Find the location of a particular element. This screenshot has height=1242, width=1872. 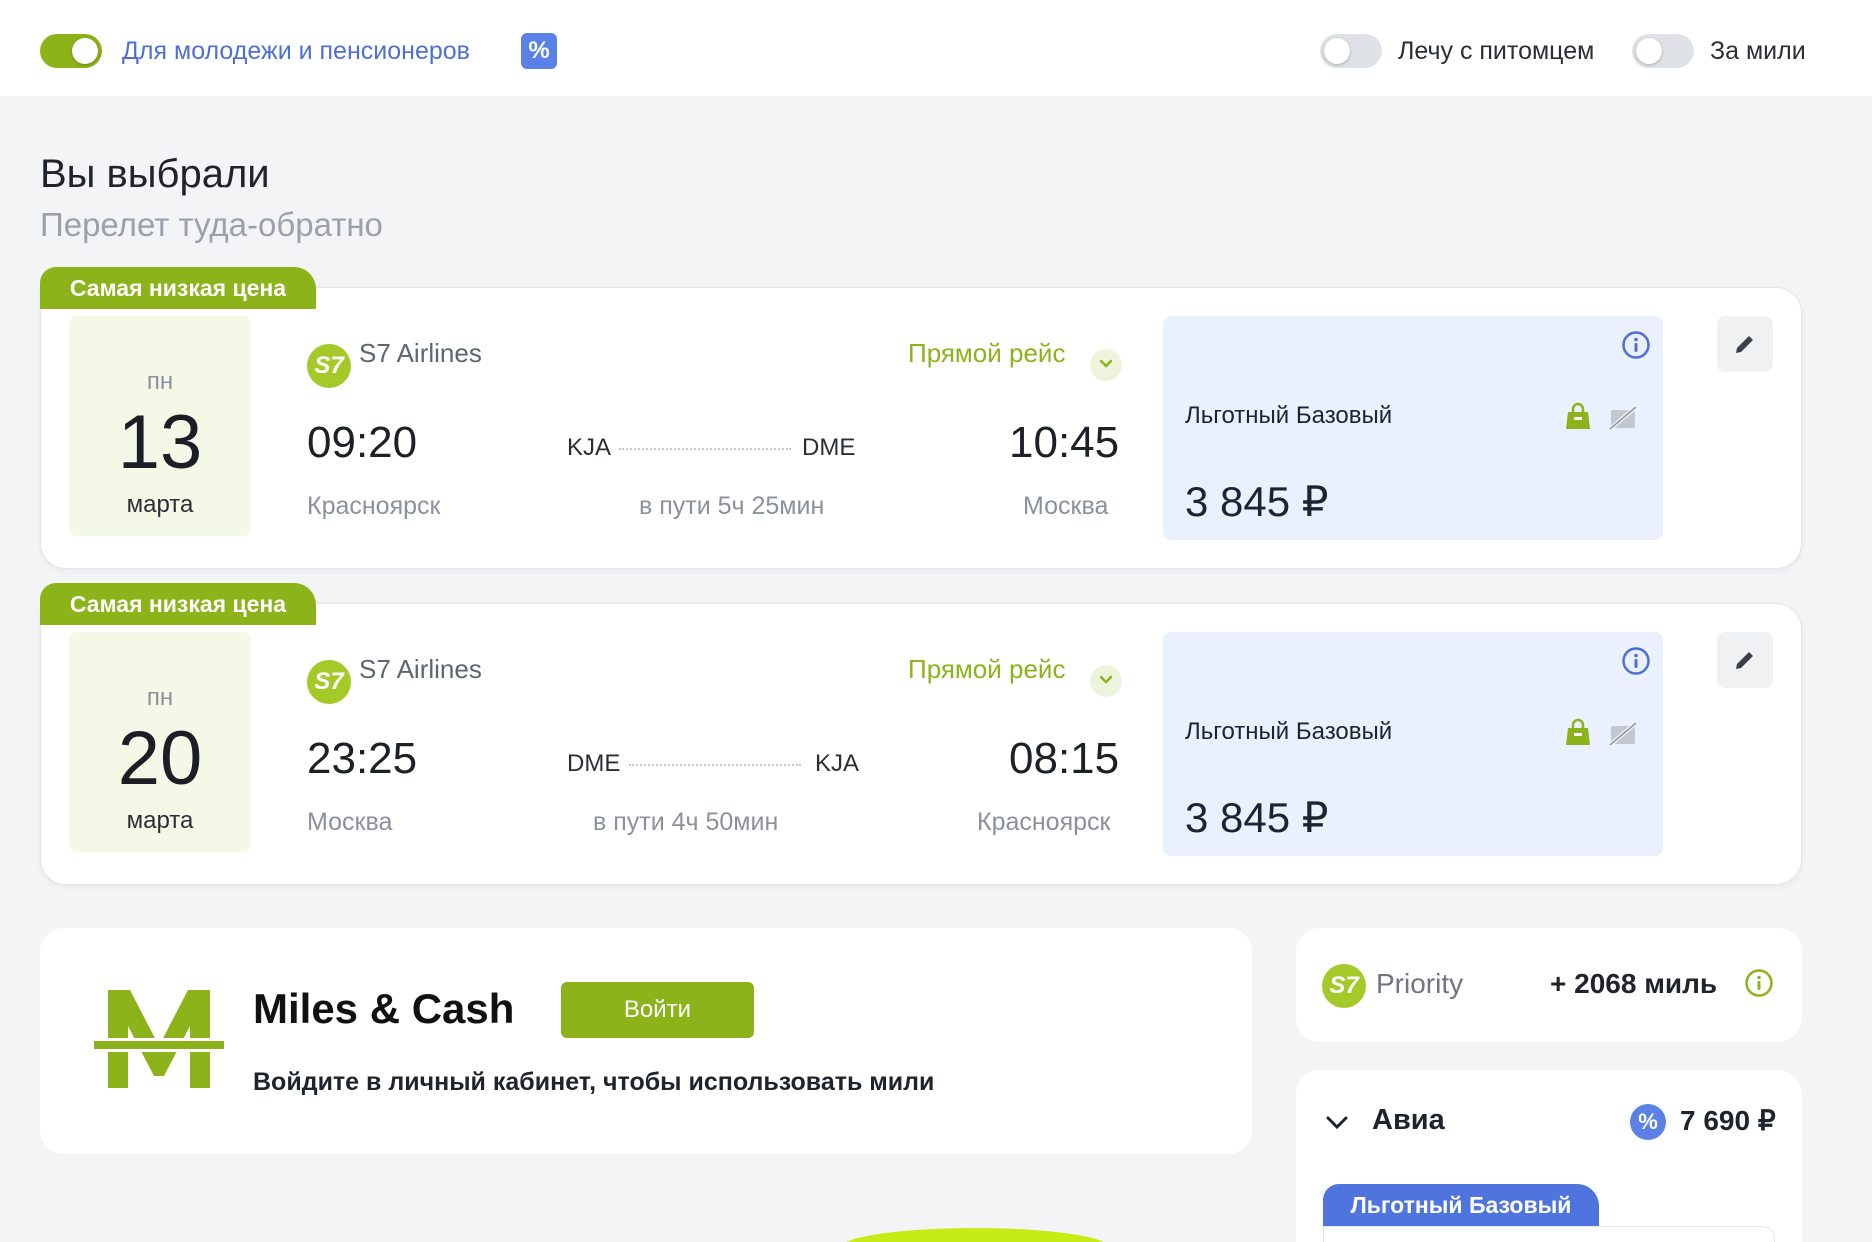

youth-discount-label: Для молодежи и пенсионеров is located at coordinates (296, 51).